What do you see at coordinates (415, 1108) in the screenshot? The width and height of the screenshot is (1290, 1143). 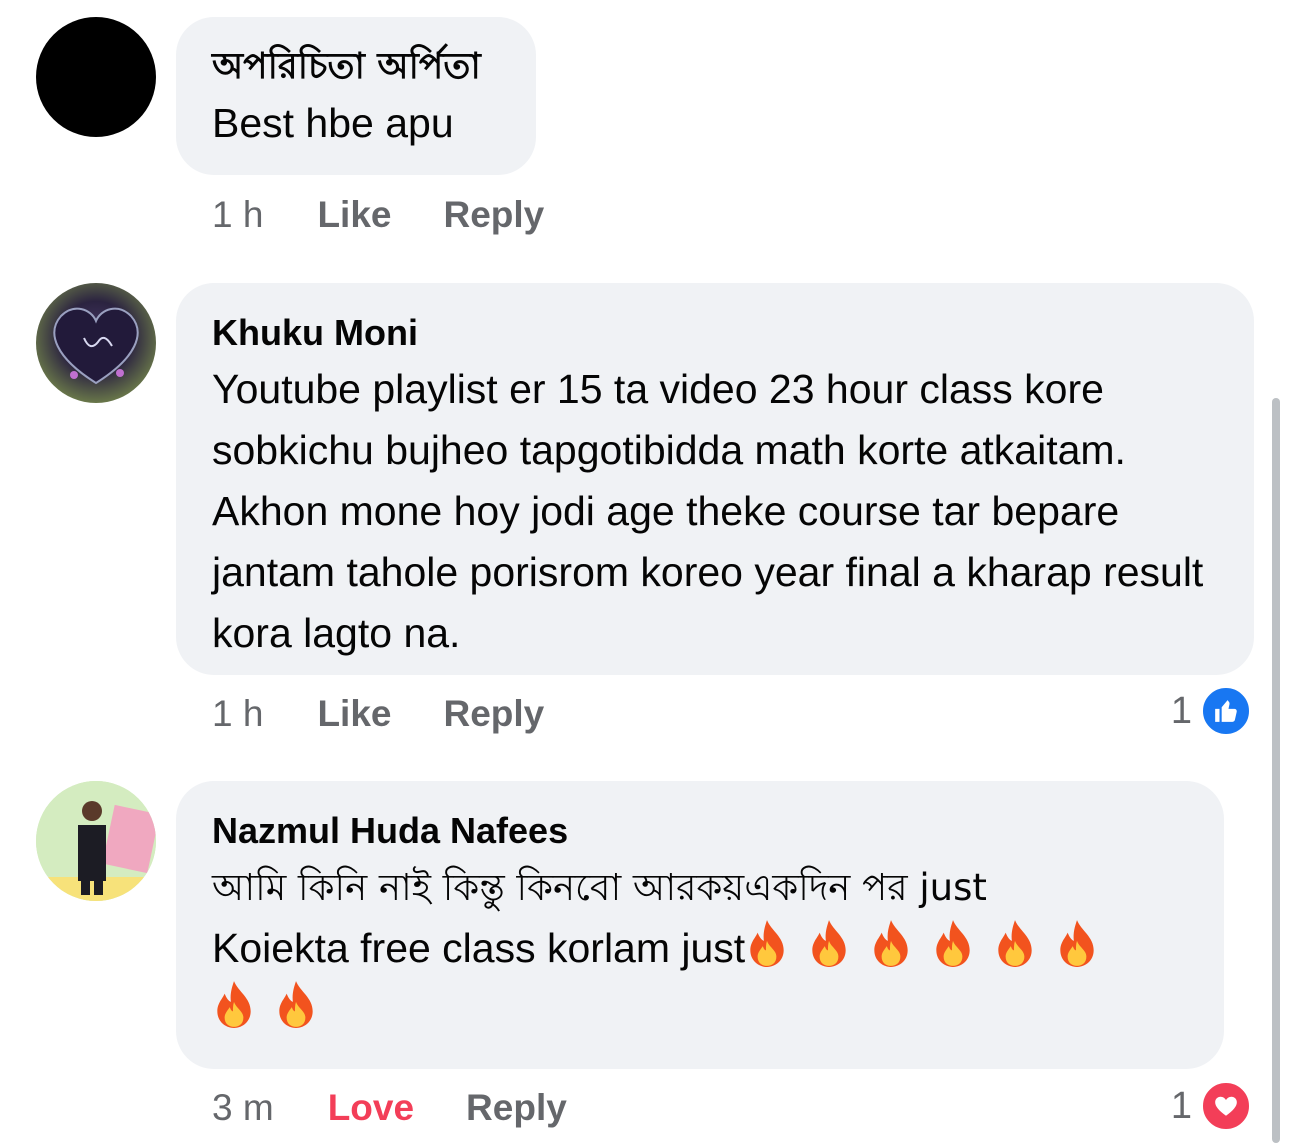 I see `comment-actions: 3 m Love Reply` at bounding box center [415, 1108].